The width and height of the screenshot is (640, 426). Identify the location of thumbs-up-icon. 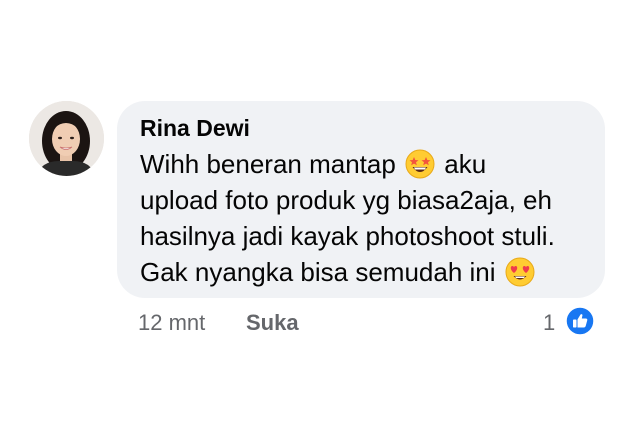
(580, 321).